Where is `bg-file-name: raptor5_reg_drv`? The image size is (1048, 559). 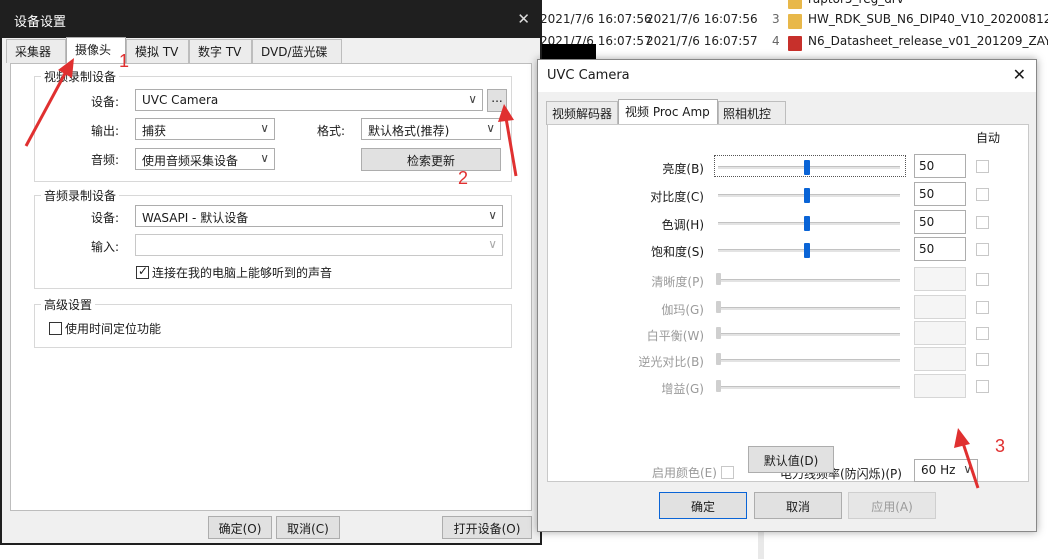 bg-file-name: raptor5_reg_drv is located at coordinates (856, 3).